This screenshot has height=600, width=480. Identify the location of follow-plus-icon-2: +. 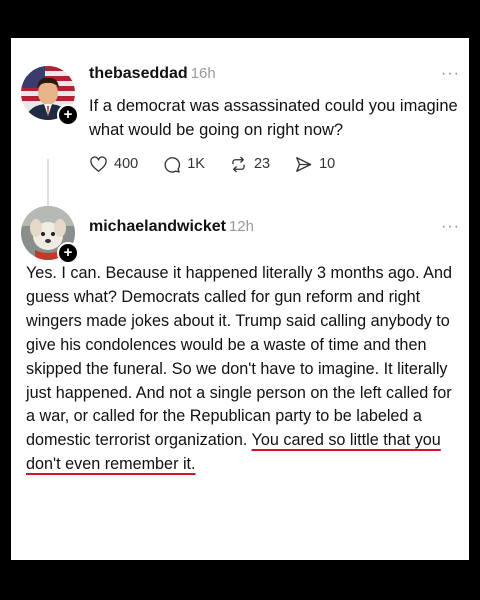
(68, 253).